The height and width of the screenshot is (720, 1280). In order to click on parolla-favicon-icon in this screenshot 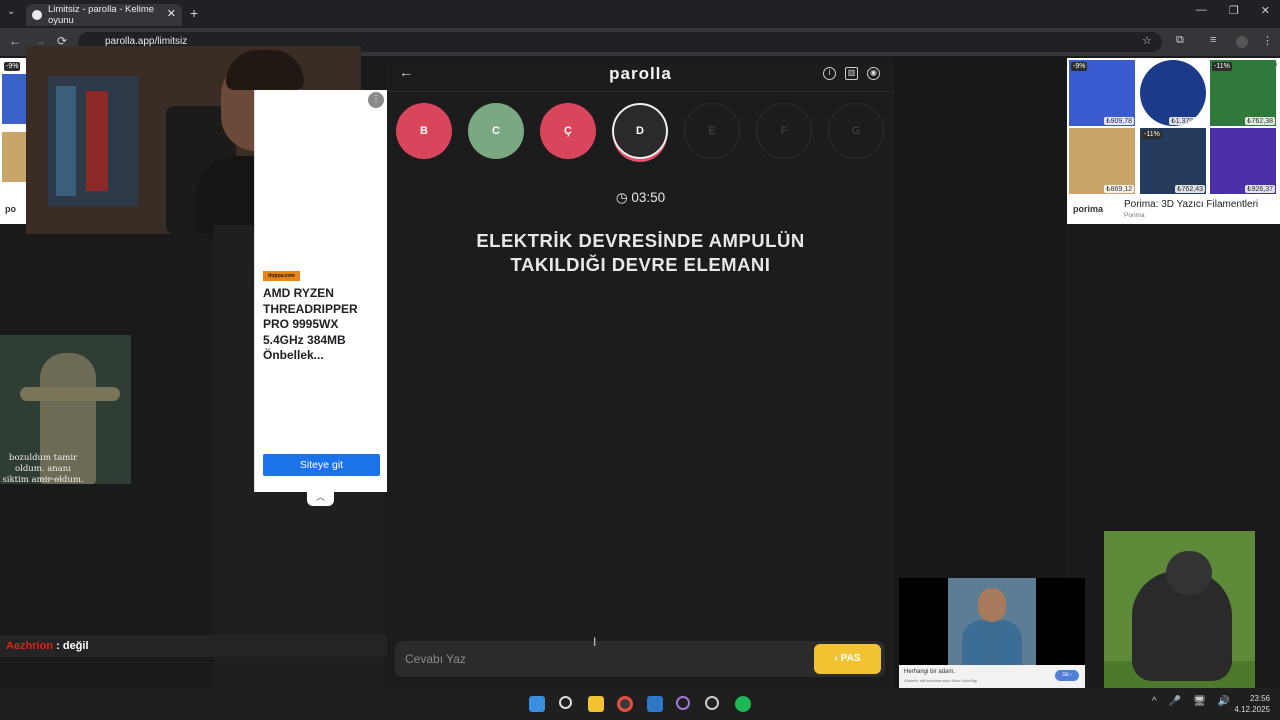, I will do `click(37, 15)`.